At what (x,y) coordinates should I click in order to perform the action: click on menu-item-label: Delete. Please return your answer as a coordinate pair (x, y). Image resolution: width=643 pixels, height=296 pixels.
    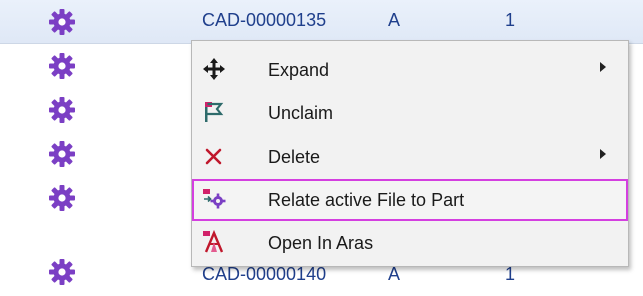
    Looking at the image, I should click on (294, 157).